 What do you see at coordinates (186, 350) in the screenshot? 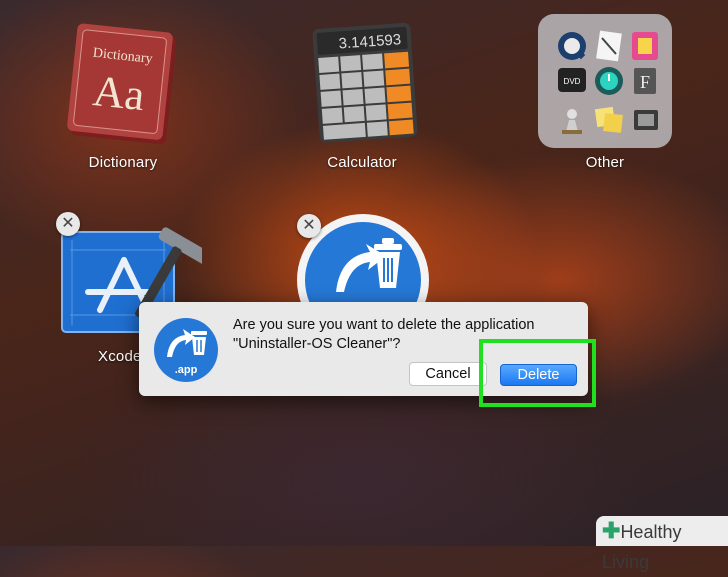
I see `uninstaller-app-icon: .app` at bounding box center [186, 350].